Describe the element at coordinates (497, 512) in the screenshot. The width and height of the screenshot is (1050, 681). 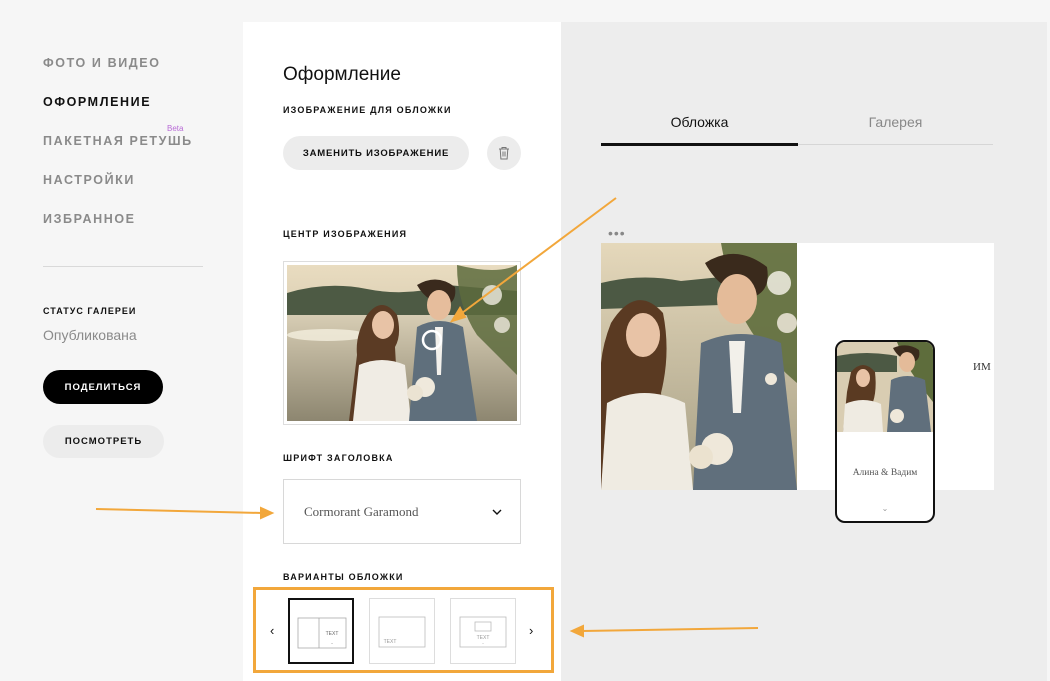
I see `chevron-down-icon` at that location.